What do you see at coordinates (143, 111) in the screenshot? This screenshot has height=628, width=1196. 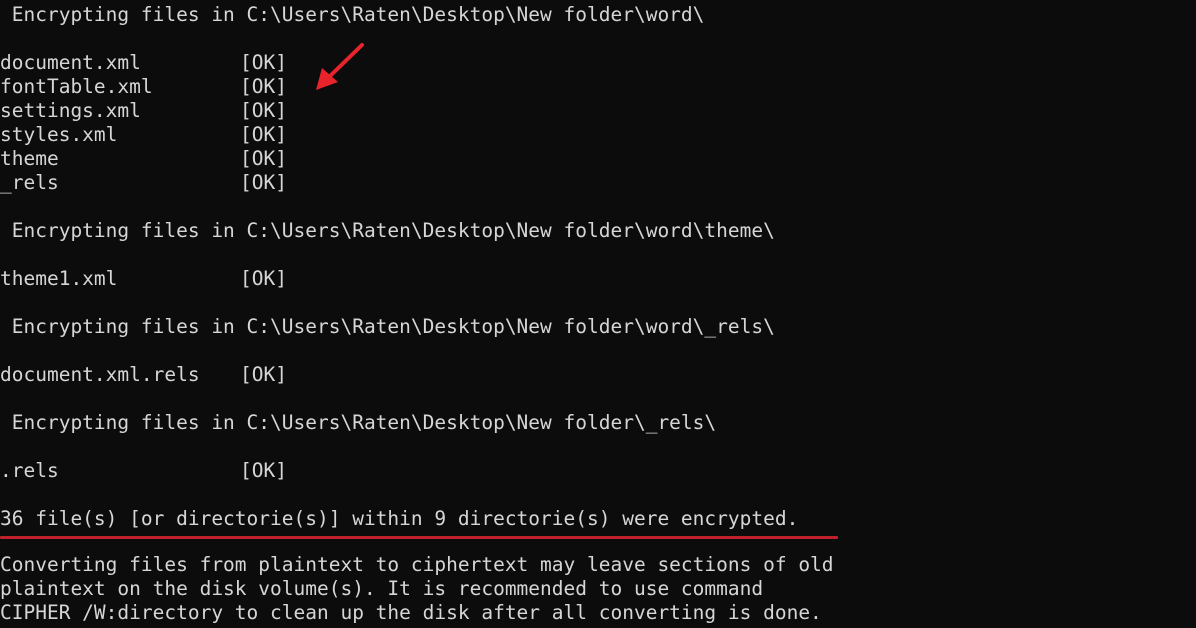 I see `list-item: settings.xml [OK]` at bounding box center [143, 111].